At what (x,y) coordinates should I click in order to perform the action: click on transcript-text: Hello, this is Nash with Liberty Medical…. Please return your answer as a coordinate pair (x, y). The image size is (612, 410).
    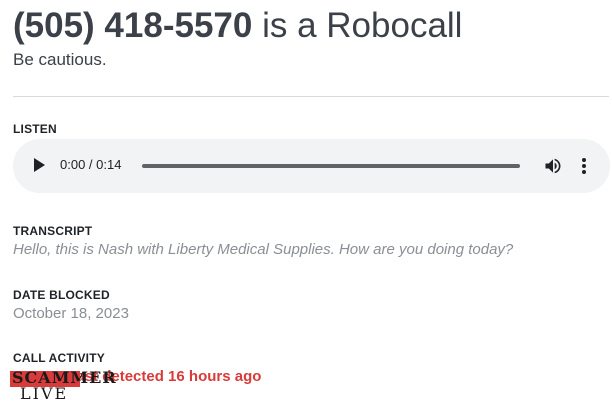
    Looking at the image, I should click on (263, 249).